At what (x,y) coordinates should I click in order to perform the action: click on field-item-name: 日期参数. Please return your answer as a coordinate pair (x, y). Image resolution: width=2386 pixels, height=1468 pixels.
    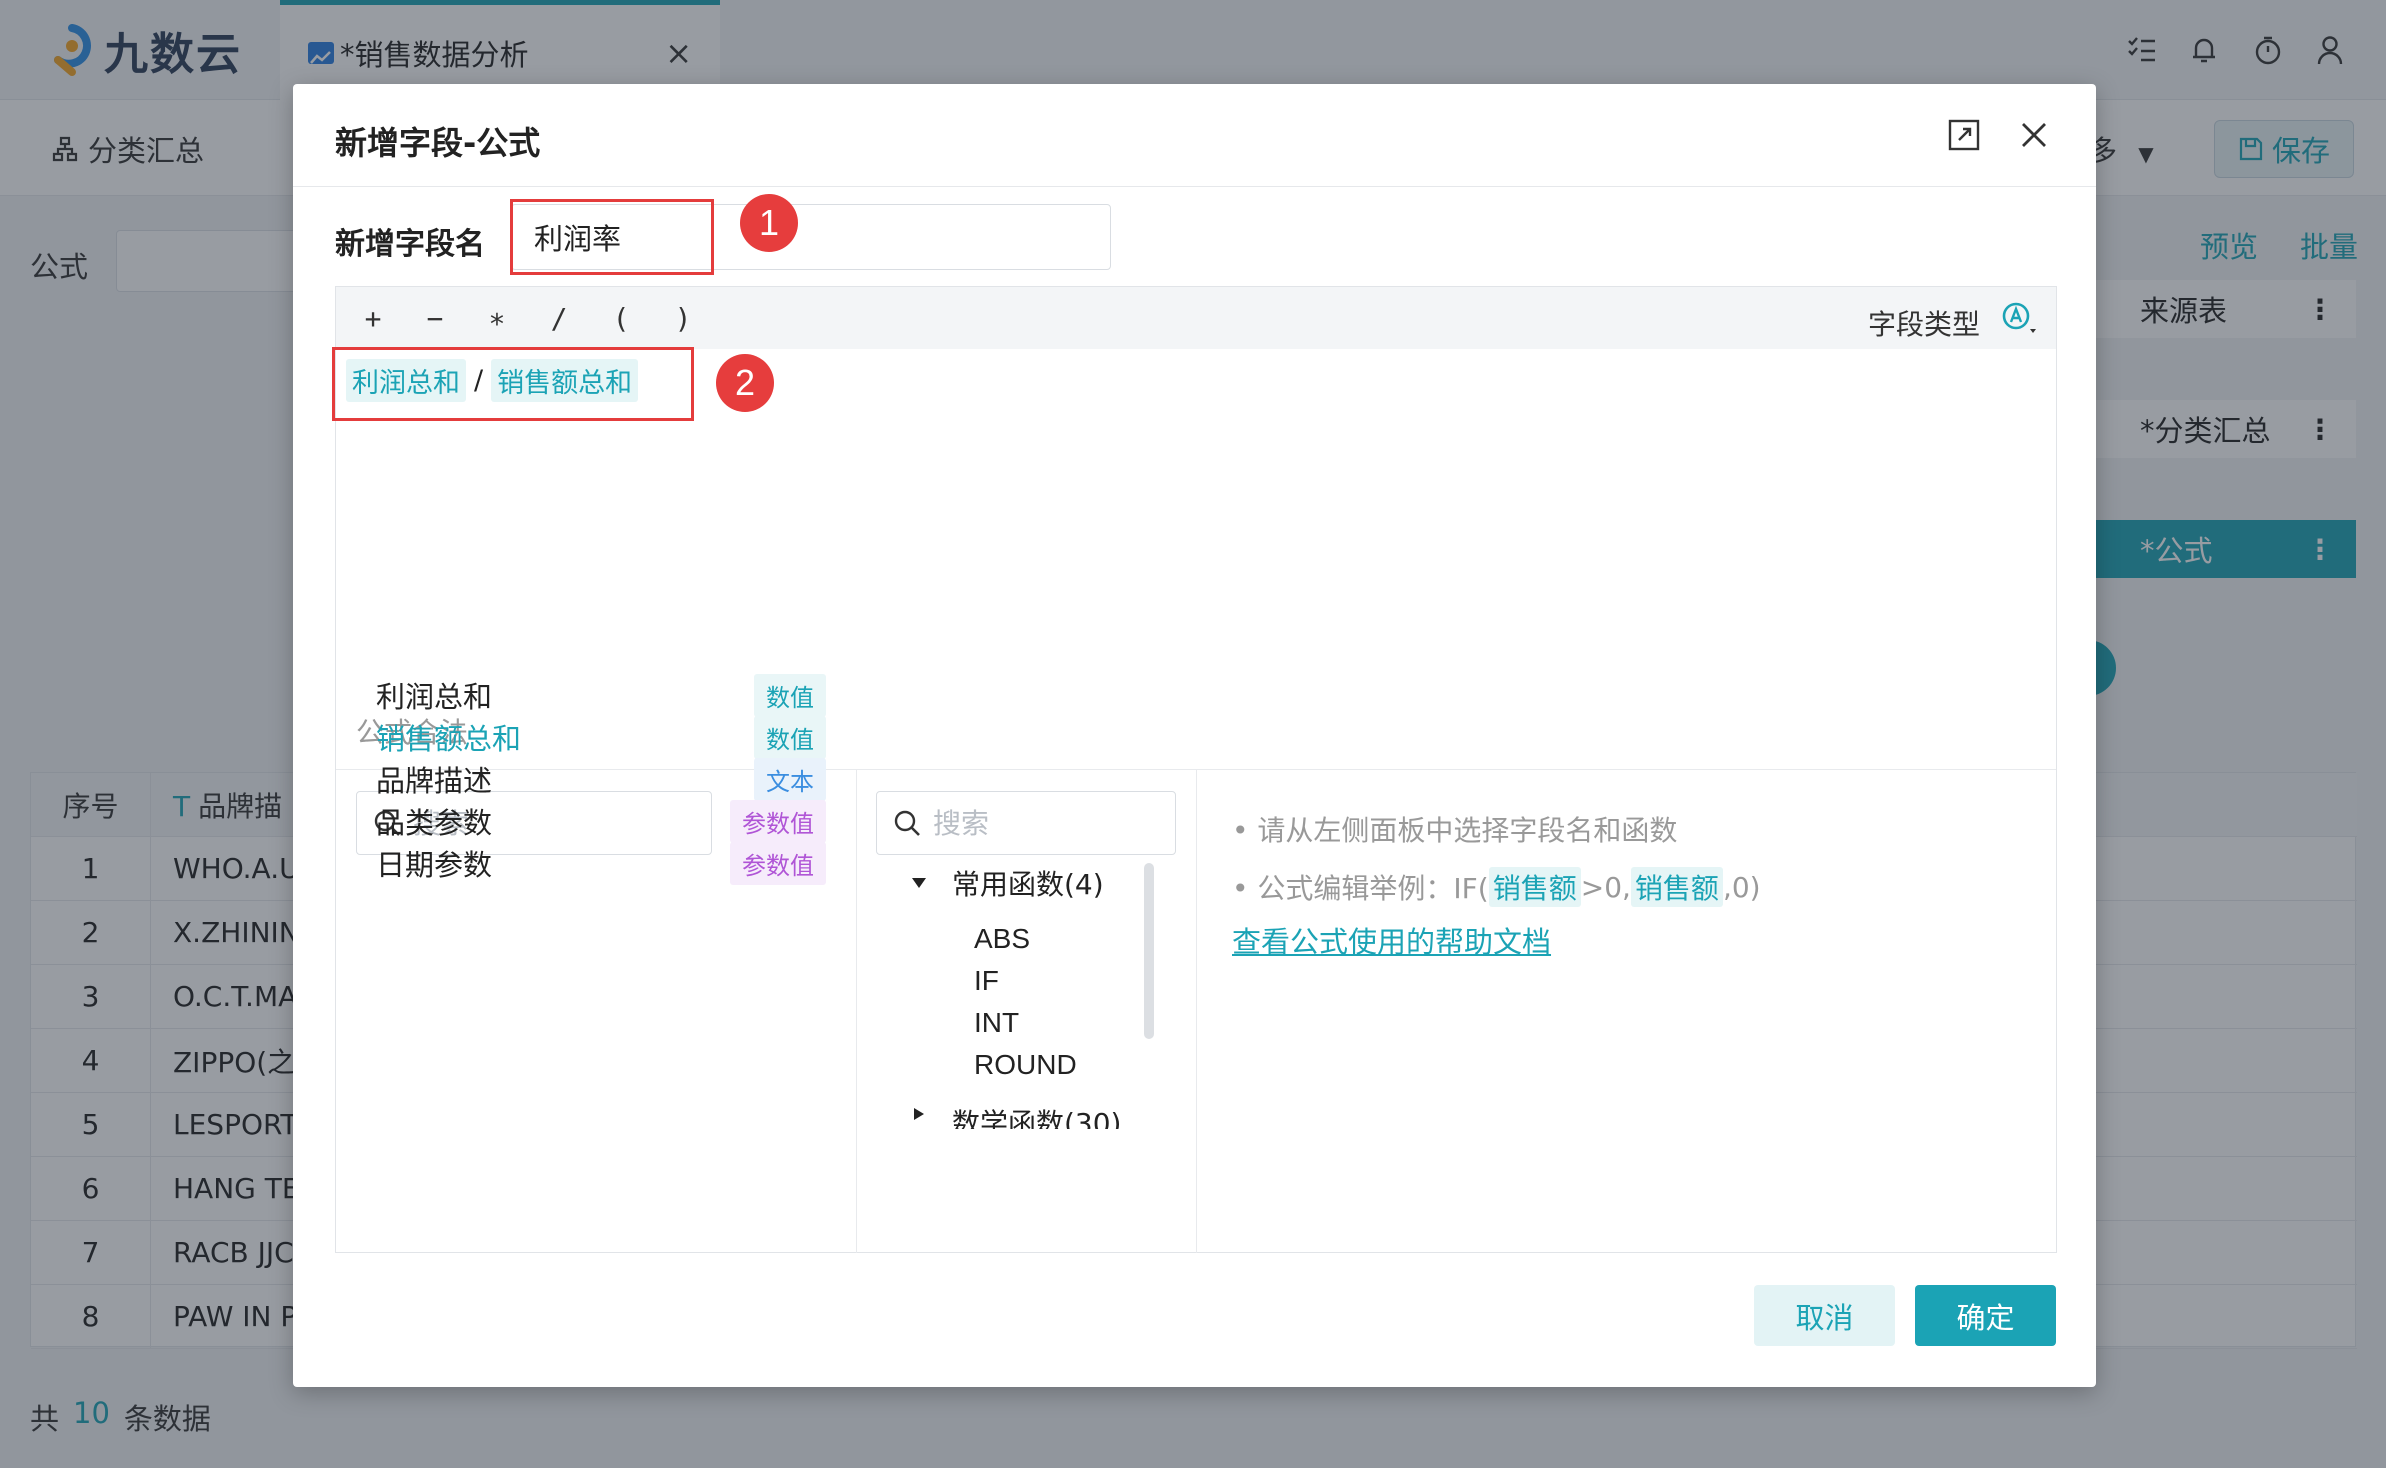
    Looking at the image, I should click on (434, 865).